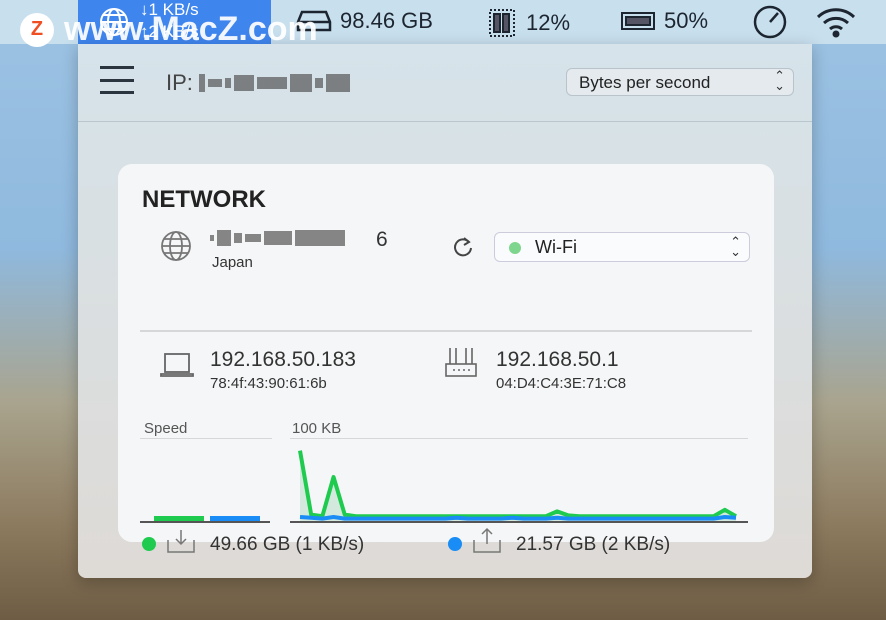  What do you see at coordinates (205, 522) in the screenshot?
I see `speed-baseline` at bounding box center [205, 522].